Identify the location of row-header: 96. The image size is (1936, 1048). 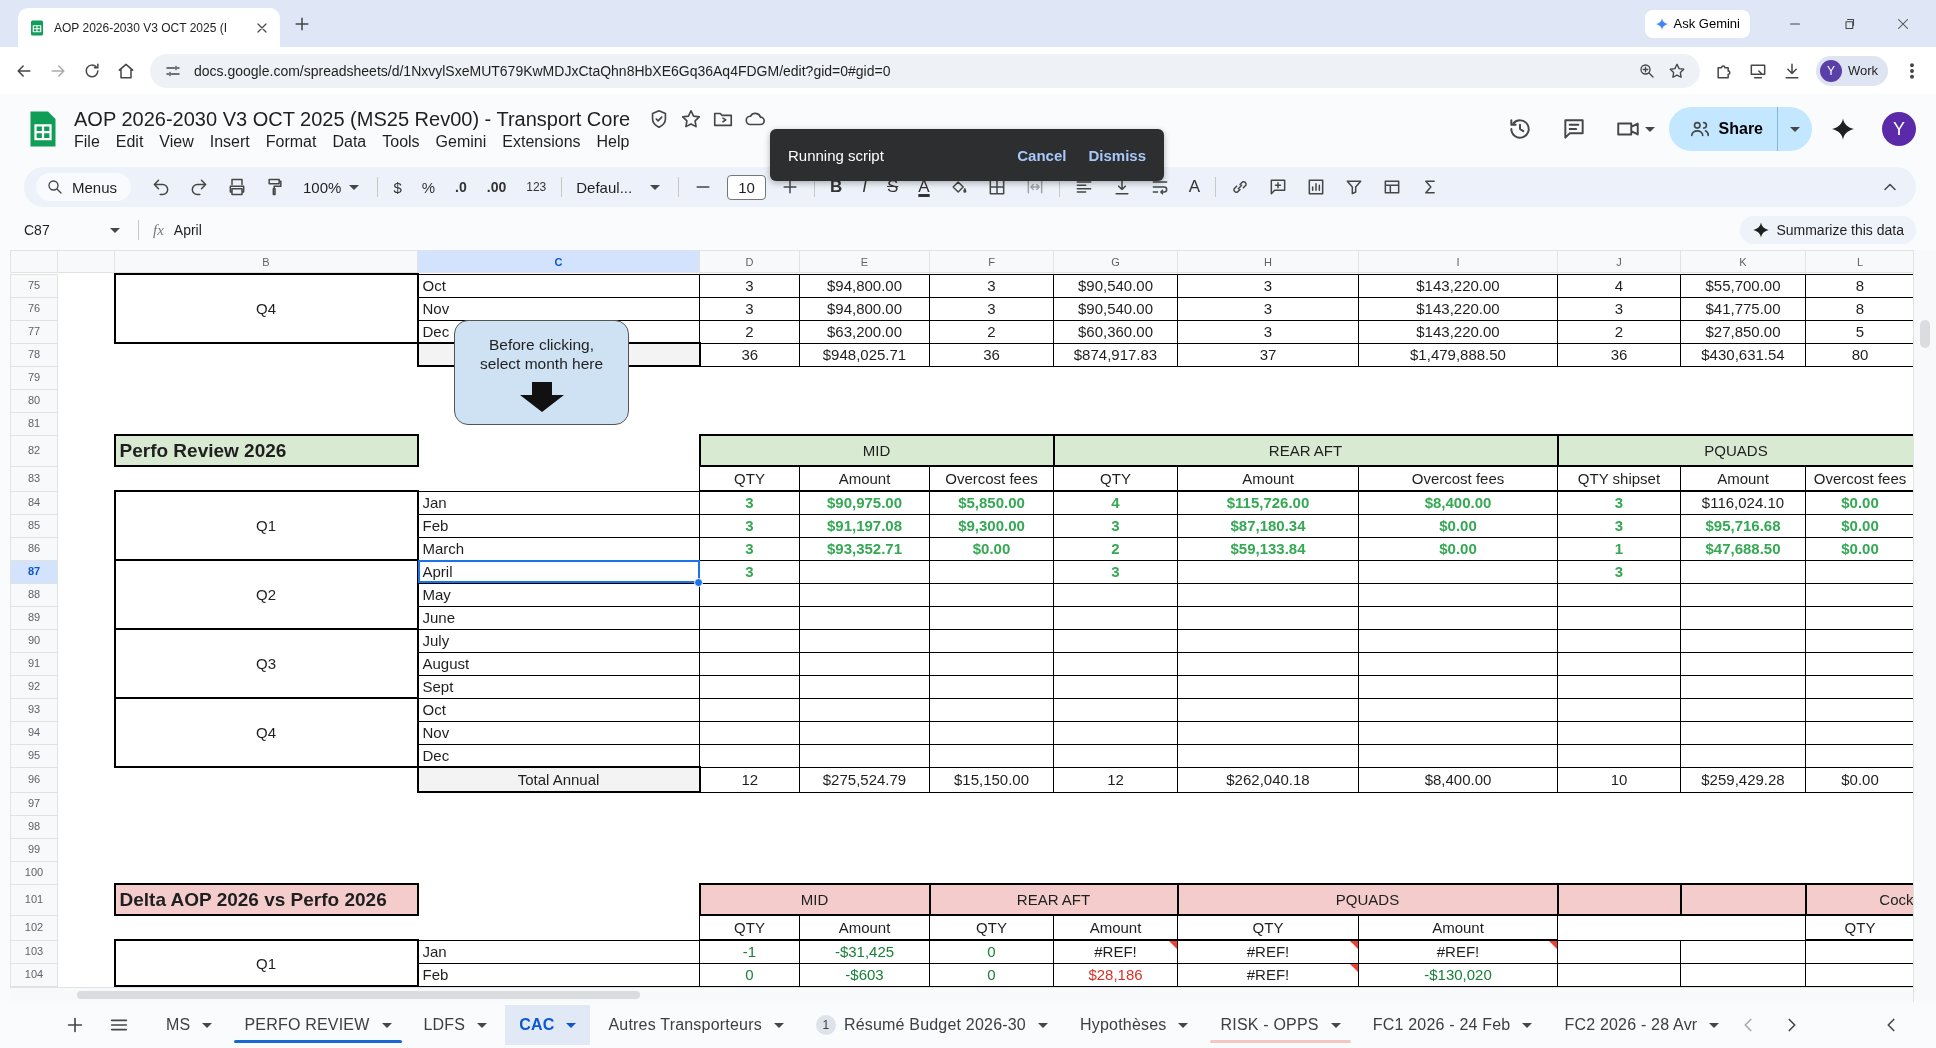
(34, 779).